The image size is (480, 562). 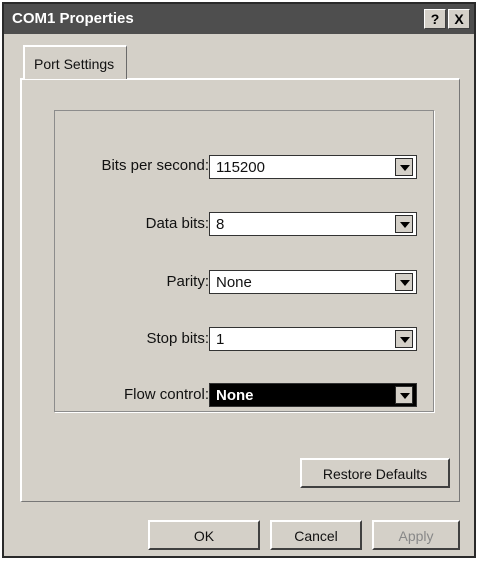 I want to click on parity-select: None, so click(x=313, y=282).